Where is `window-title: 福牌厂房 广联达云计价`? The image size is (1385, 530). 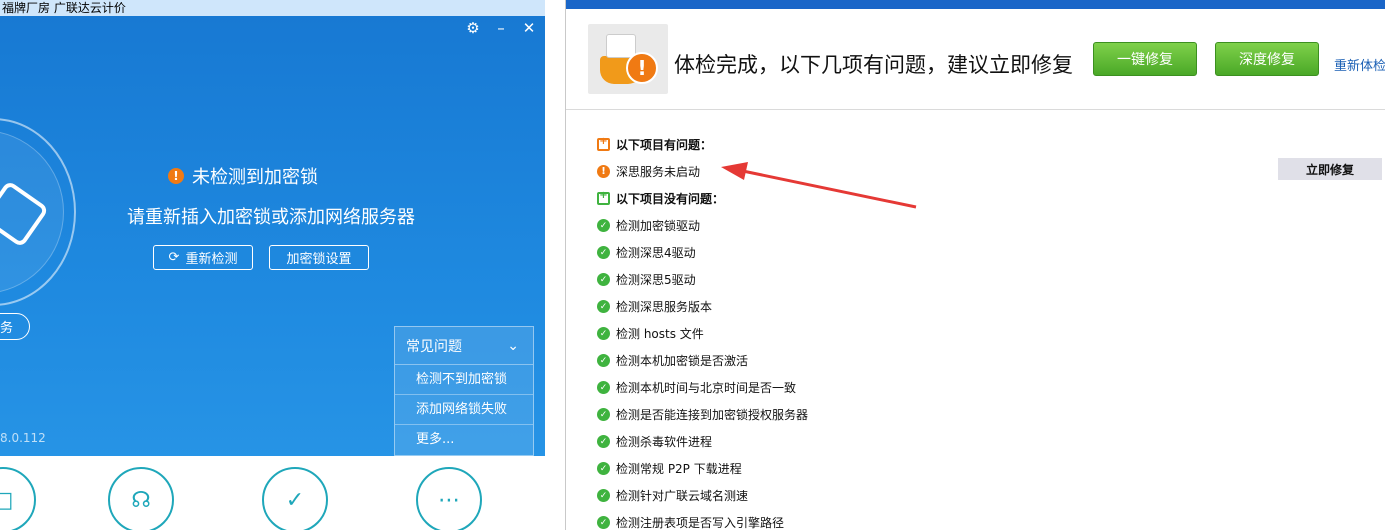
window-title: 福牌厂房 广联达云计价 is located at coordinates (272, 8).